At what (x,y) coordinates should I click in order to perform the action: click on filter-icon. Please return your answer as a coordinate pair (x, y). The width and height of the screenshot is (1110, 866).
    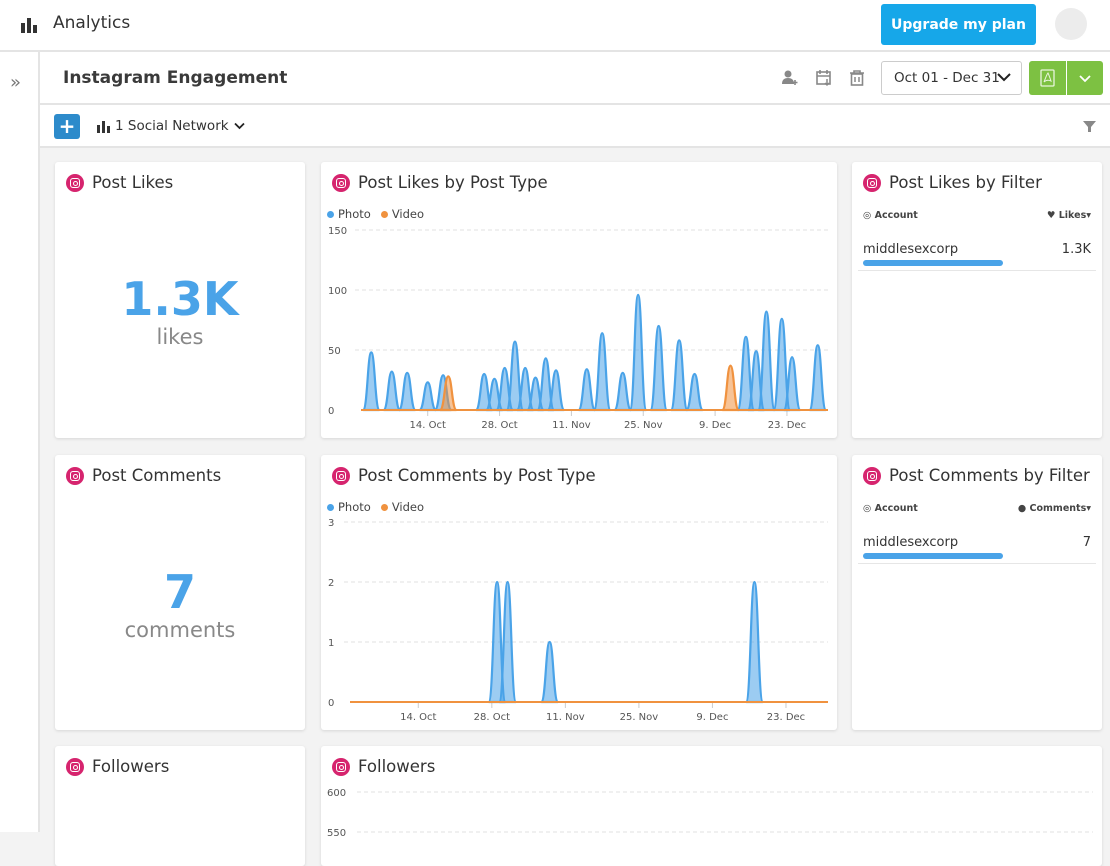
    Looking at the image, I should click on (1089, 126).